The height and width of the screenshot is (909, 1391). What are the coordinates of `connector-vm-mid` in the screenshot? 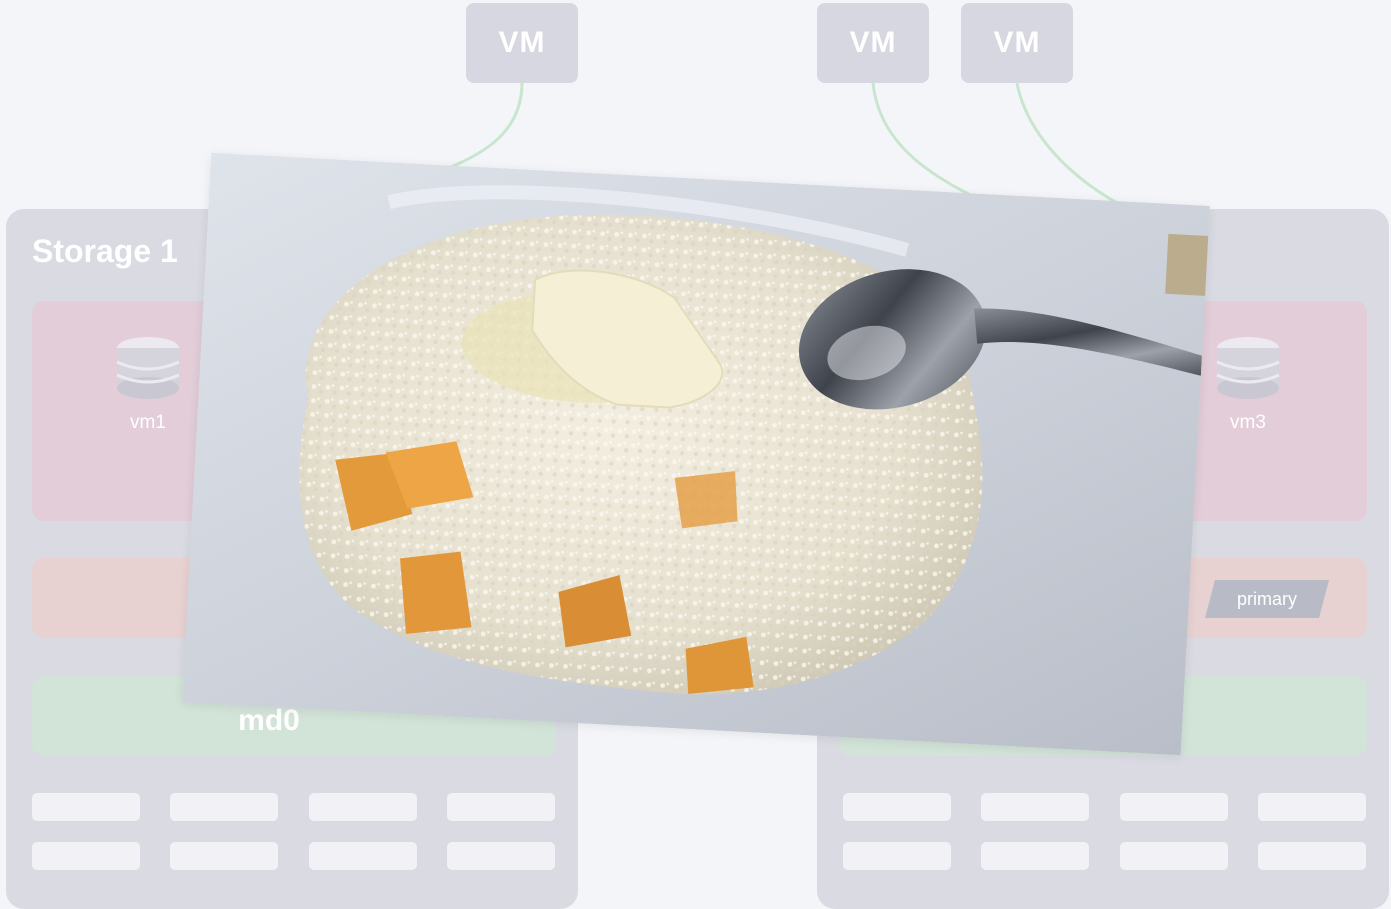 It's located at (931, 144).